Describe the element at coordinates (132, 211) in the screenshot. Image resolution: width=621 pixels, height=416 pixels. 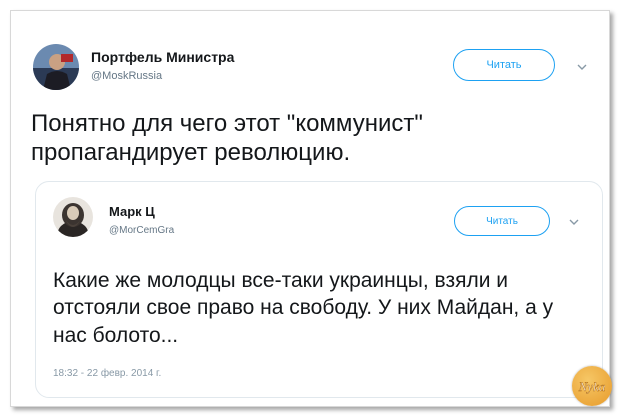
I see `quoted-author-name: Марк Ц` at that location.